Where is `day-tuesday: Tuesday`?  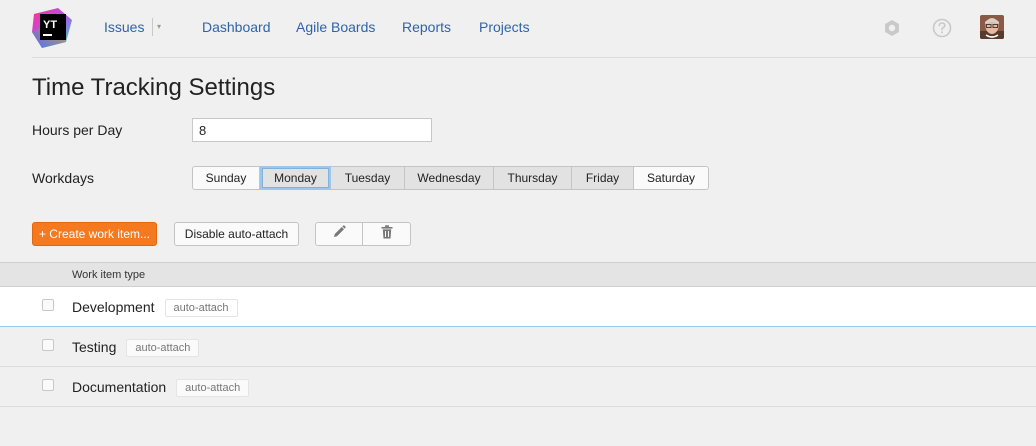
day-tuesday: Tuesday is located at coordinates (368, 178).